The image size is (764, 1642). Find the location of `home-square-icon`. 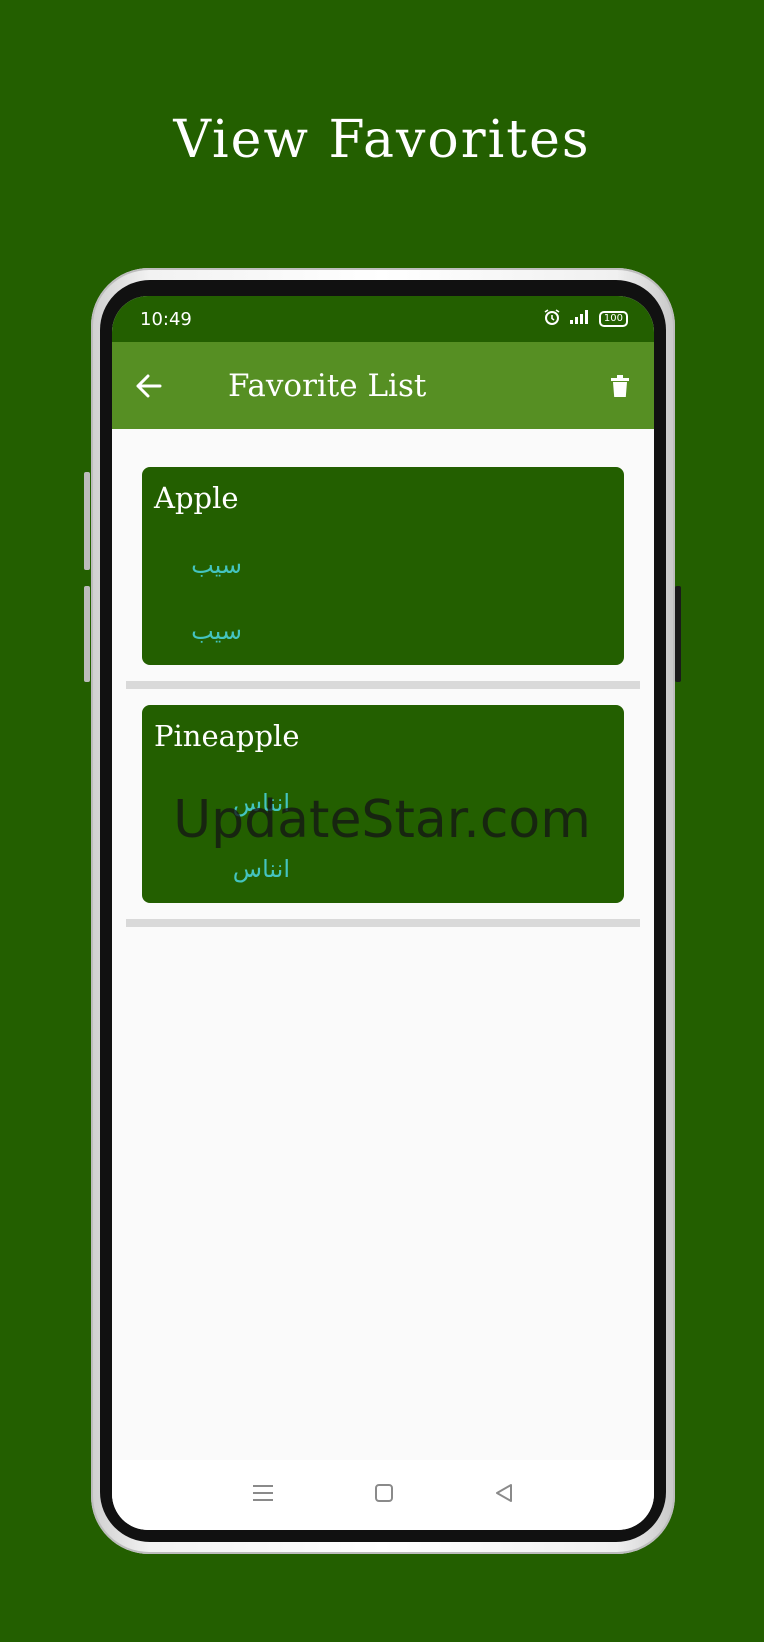

home-square-icon is located at coordinates (384, 1495).